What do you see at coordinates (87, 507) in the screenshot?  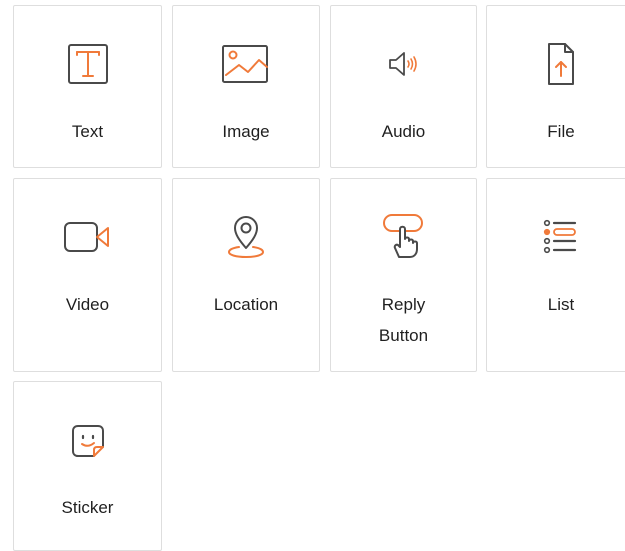 I see `tile-label: Sticker` at bounding box center [87, 507].